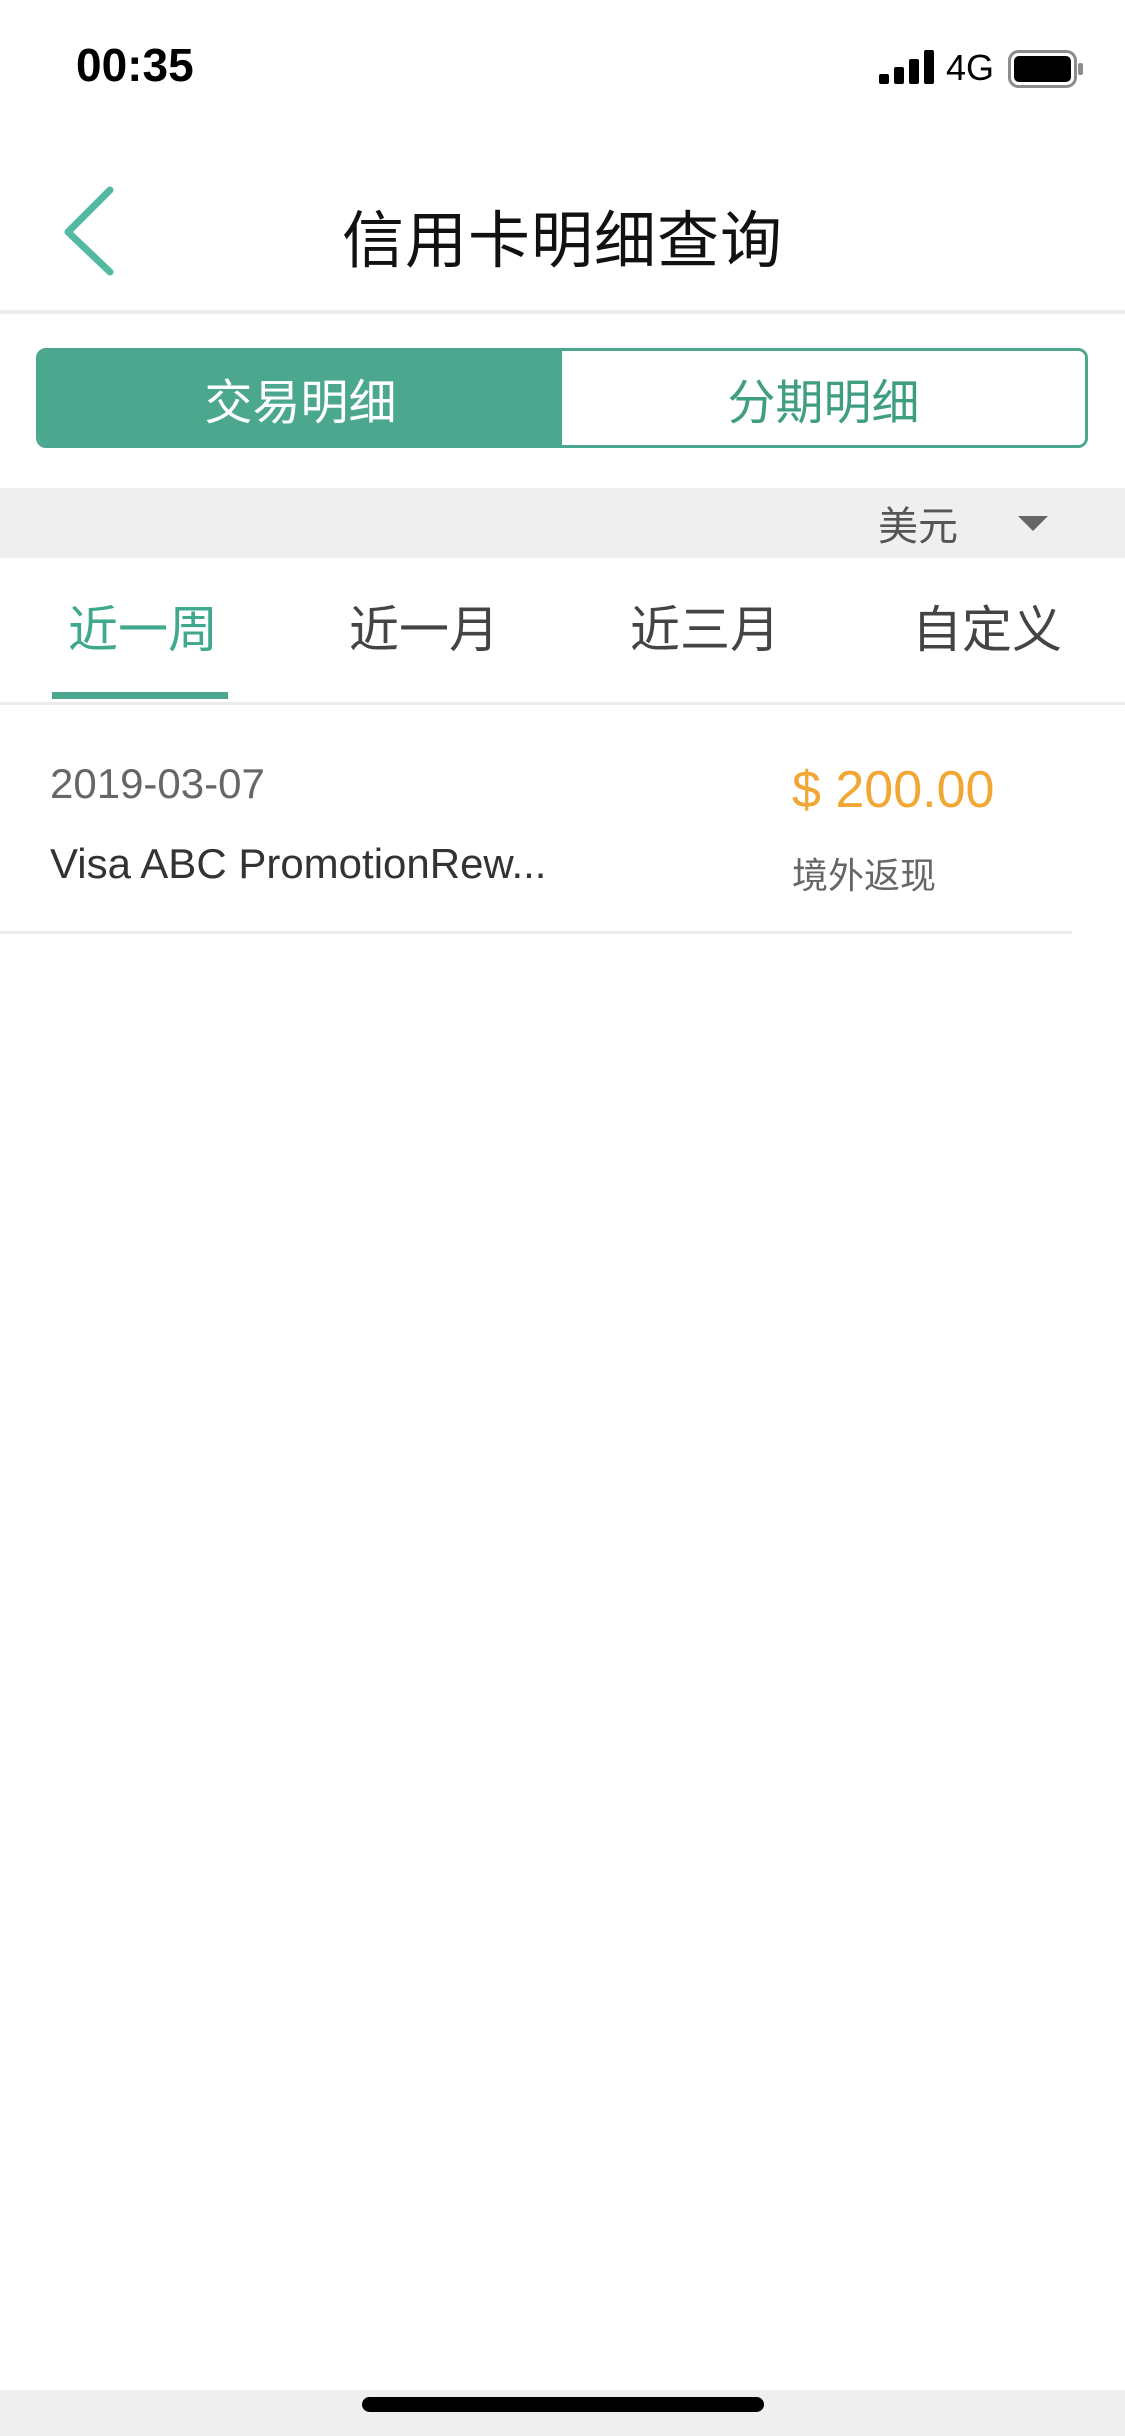 Image resolution: width=1125 pixels, height=2436 pixels. I want to click on battery-icon, so click(1045, 69).